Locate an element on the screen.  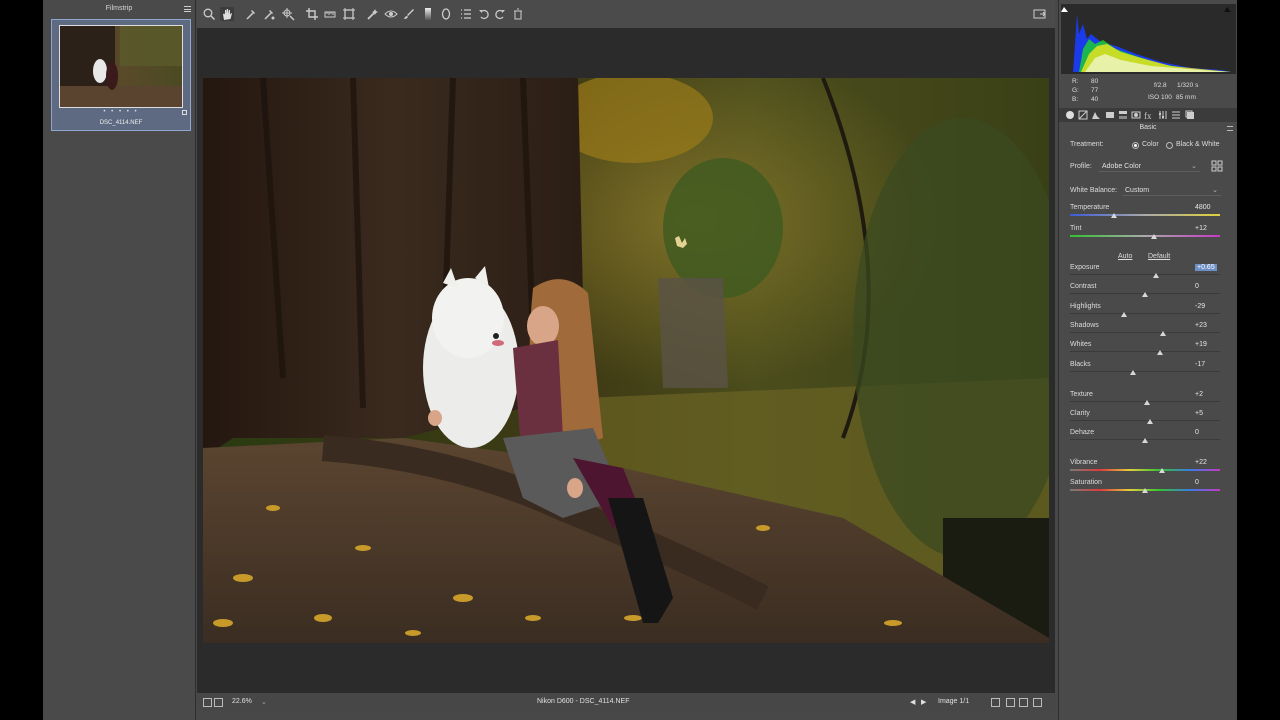
treatment-bw-label: Black & White is located at coordinates (1198, 144).